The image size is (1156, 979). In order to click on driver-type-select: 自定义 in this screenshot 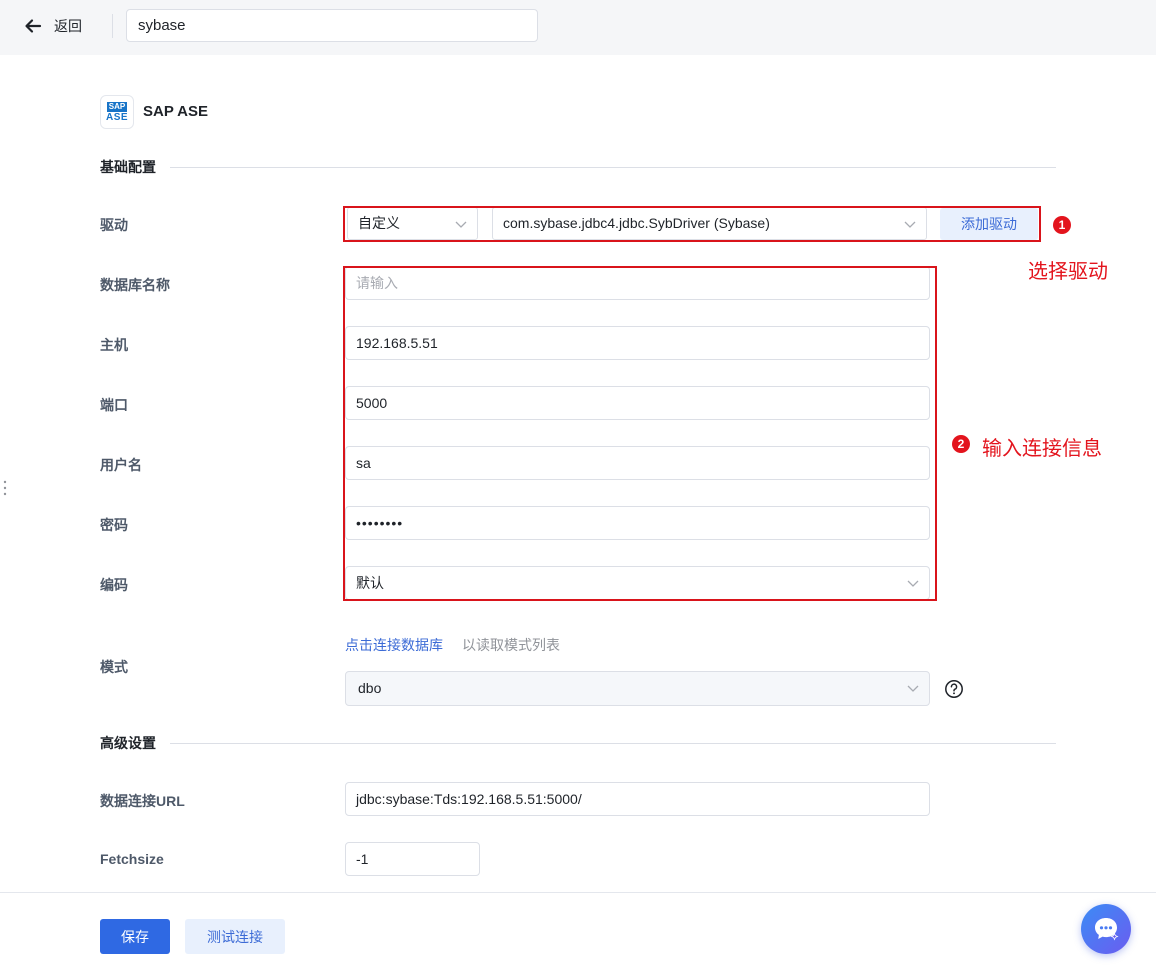, I will do `click(412, 223)`.